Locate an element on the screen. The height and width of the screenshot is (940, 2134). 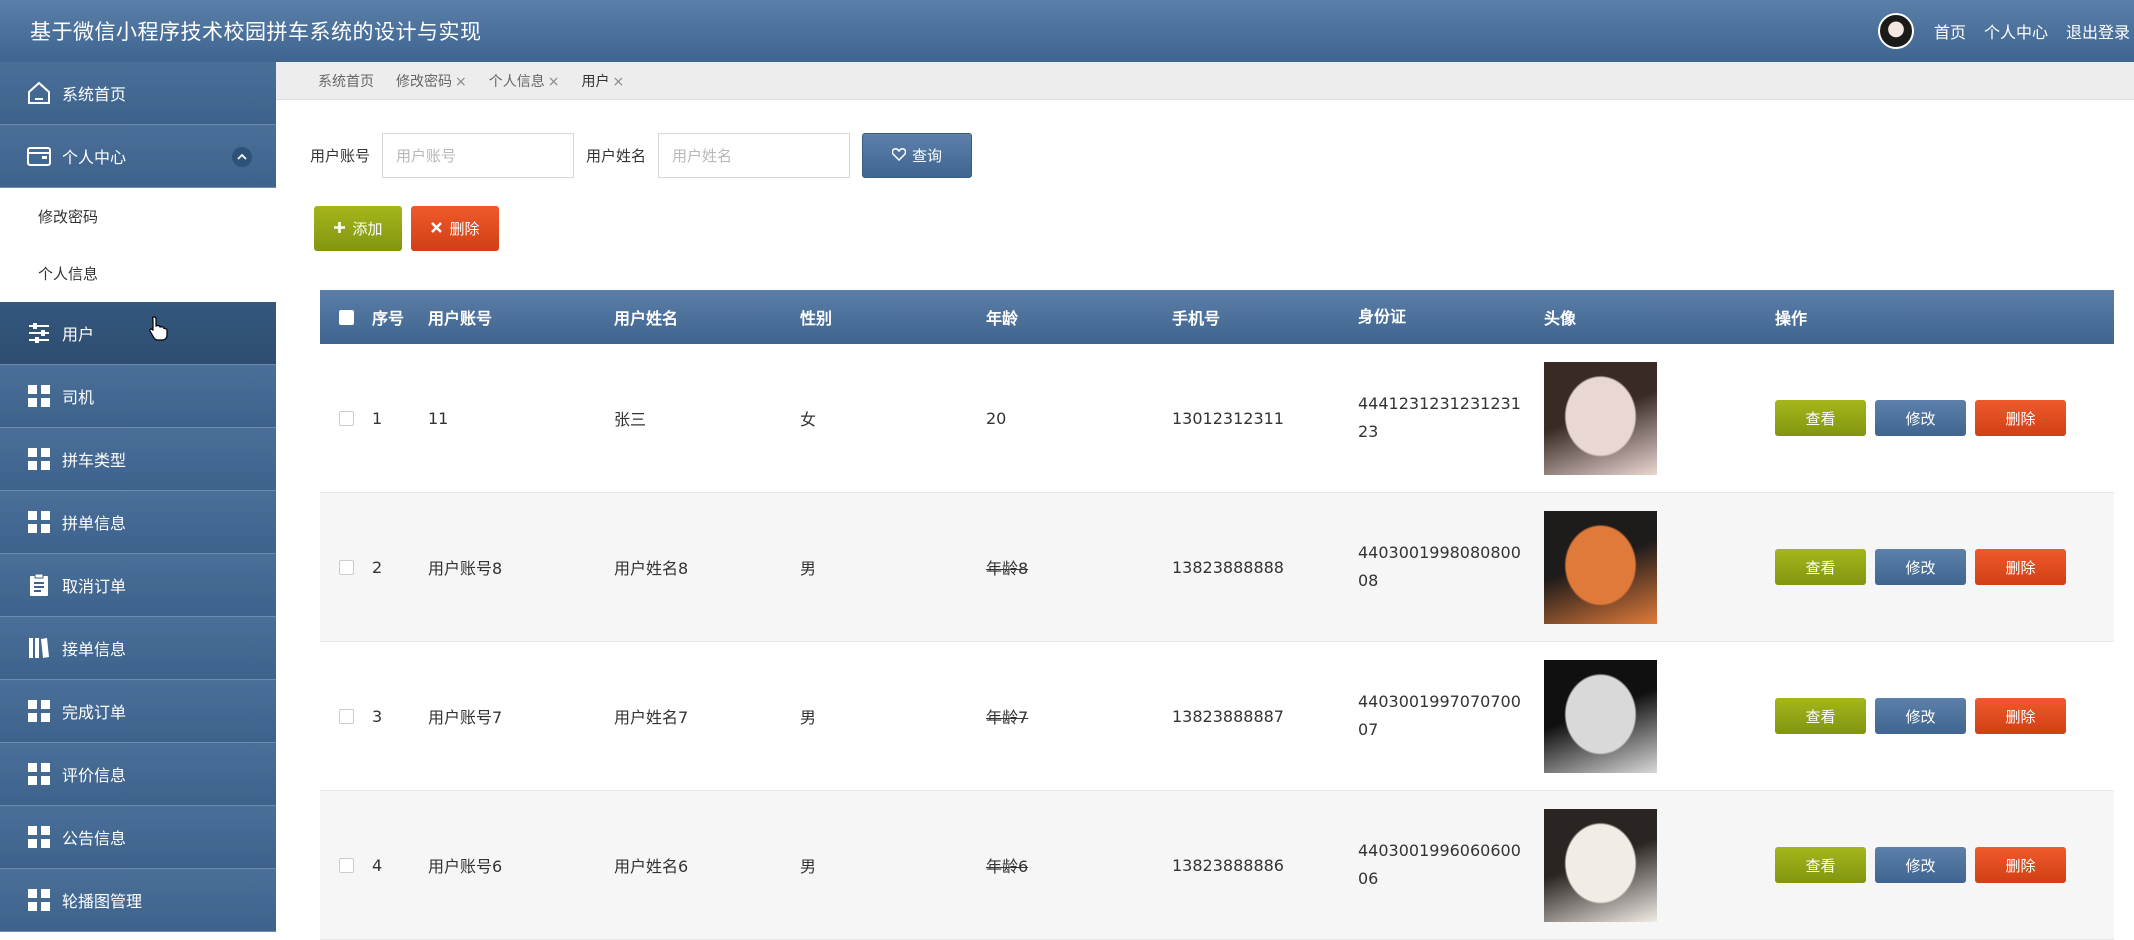
clipboard-icon is located at coordinates (39, 585).